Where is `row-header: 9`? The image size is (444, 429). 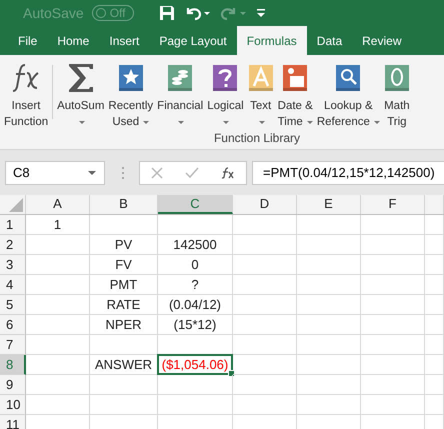 row-header: 9 is located at coordinates (13, 385).